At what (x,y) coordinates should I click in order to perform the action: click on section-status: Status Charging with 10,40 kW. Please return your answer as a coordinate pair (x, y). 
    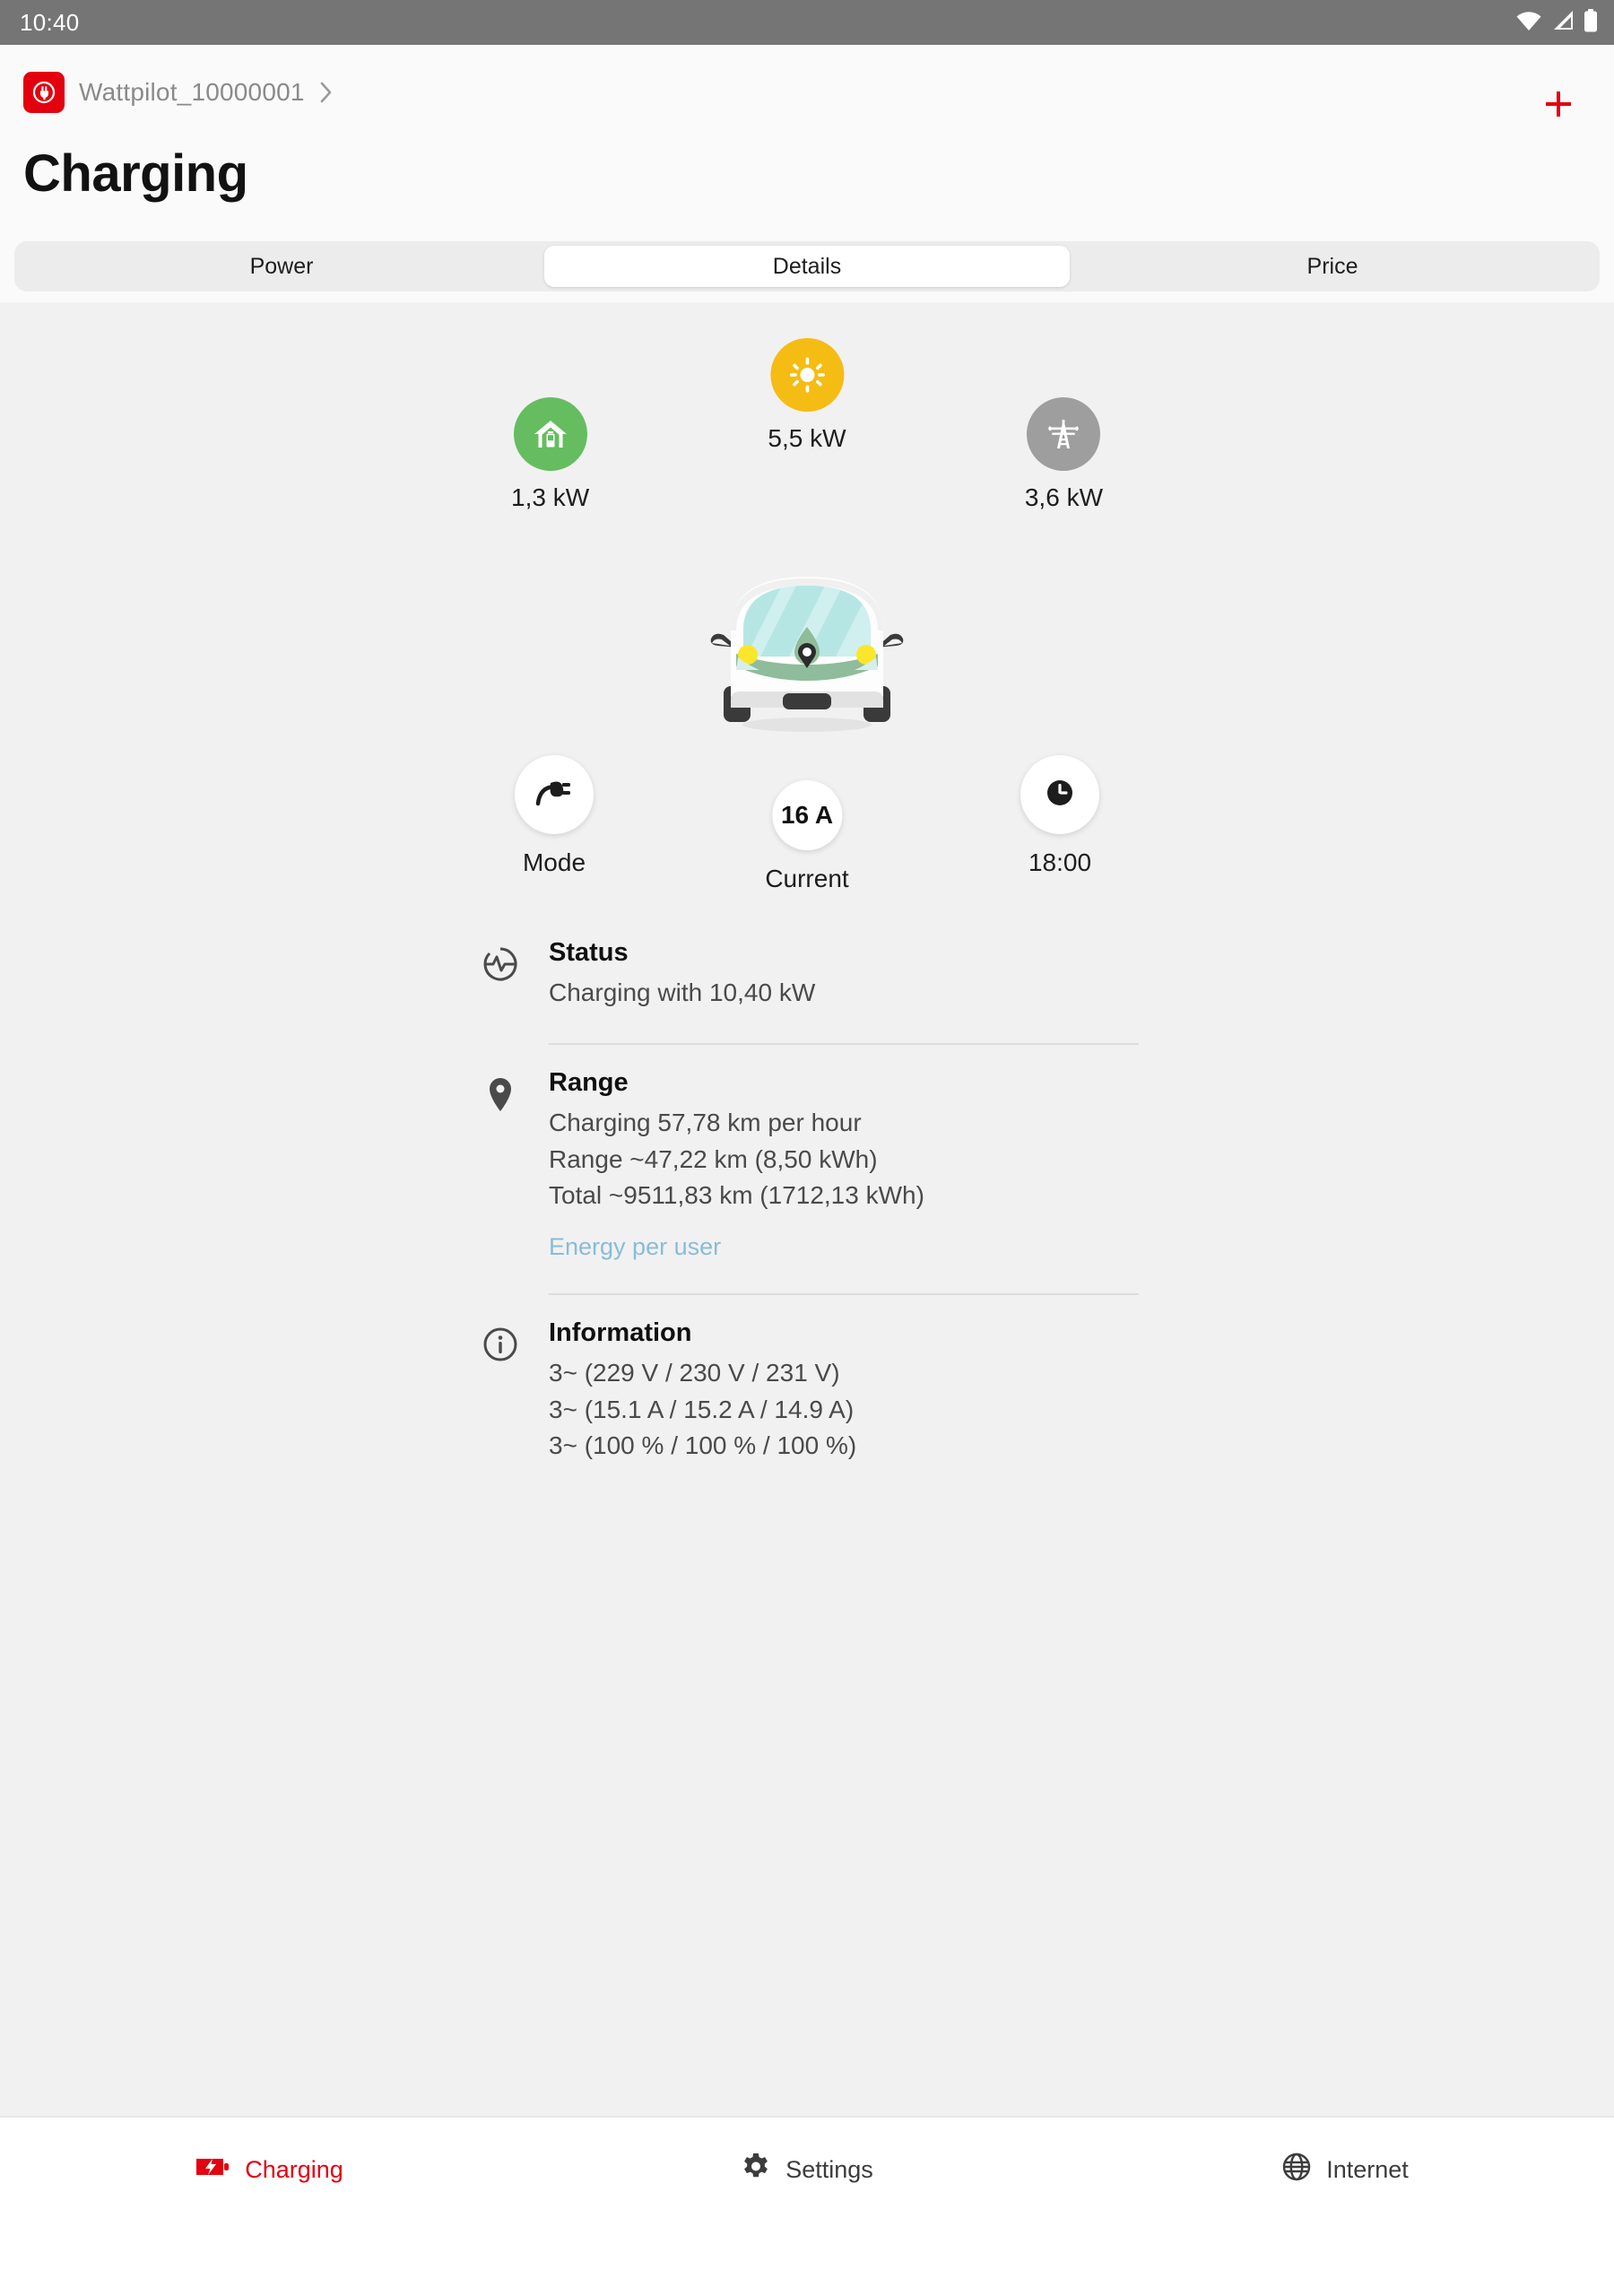
    Looking at the image, I should click on (807, 979).